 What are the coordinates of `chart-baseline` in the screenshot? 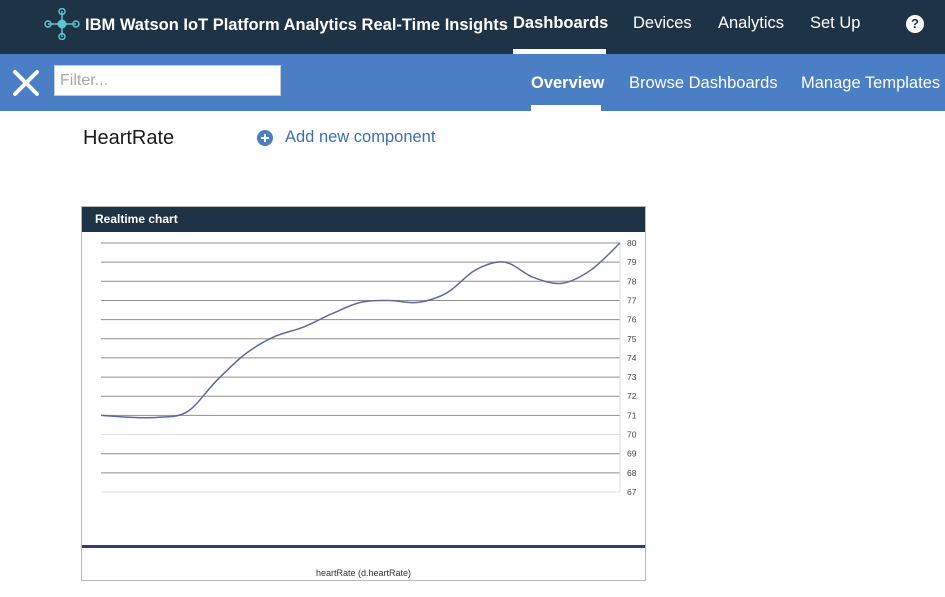 It's located at (363, 546).